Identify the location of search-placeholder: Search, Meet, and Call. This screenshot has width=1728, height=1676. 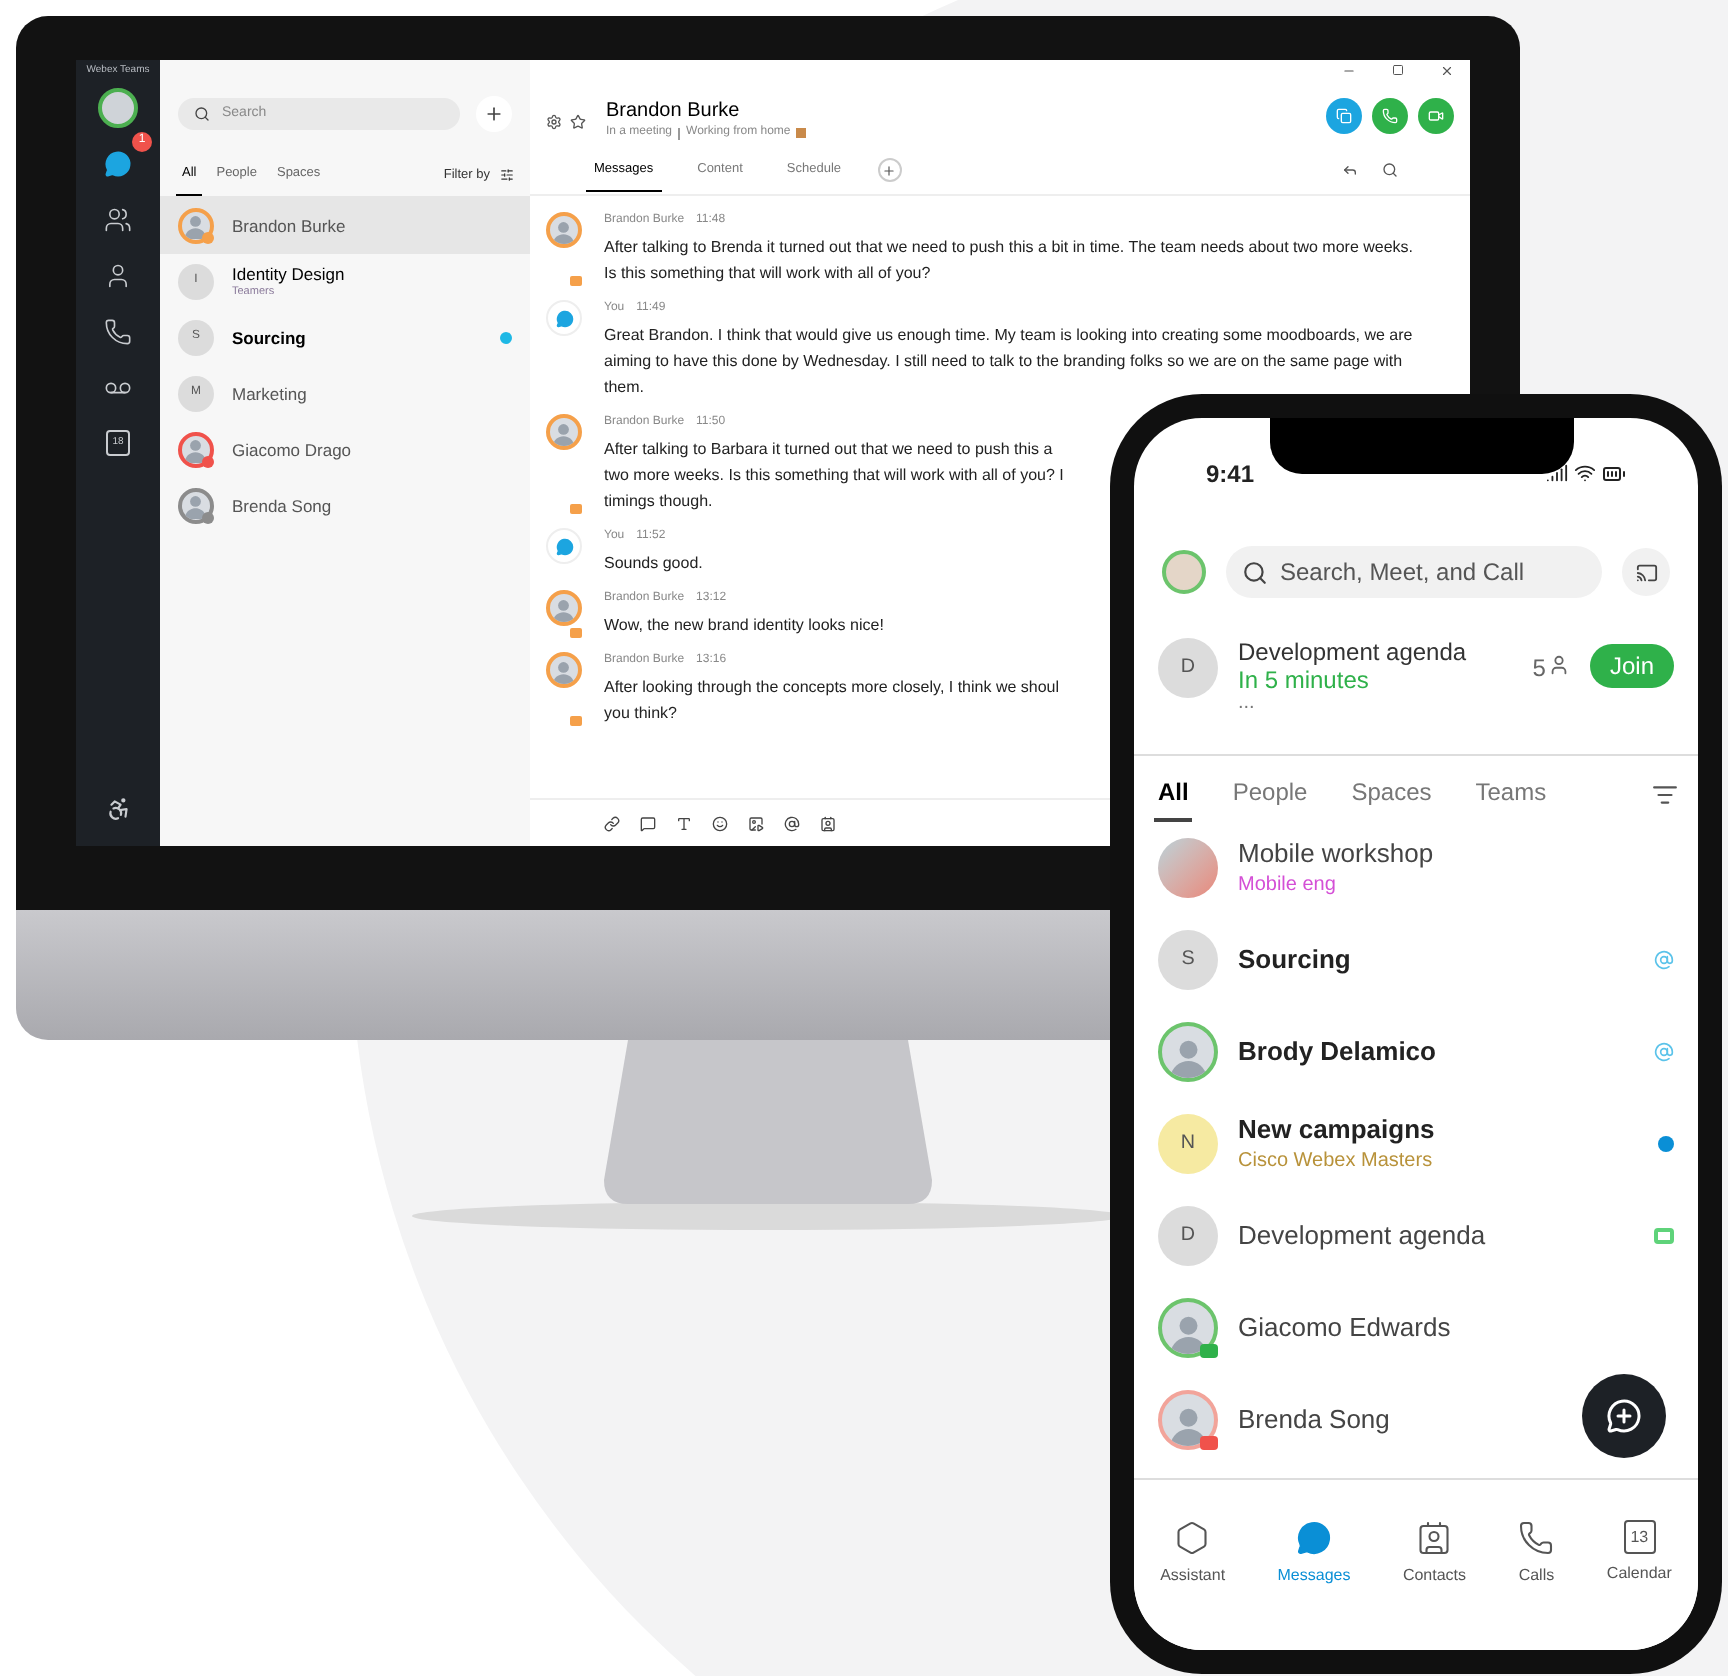
(1402, 573).